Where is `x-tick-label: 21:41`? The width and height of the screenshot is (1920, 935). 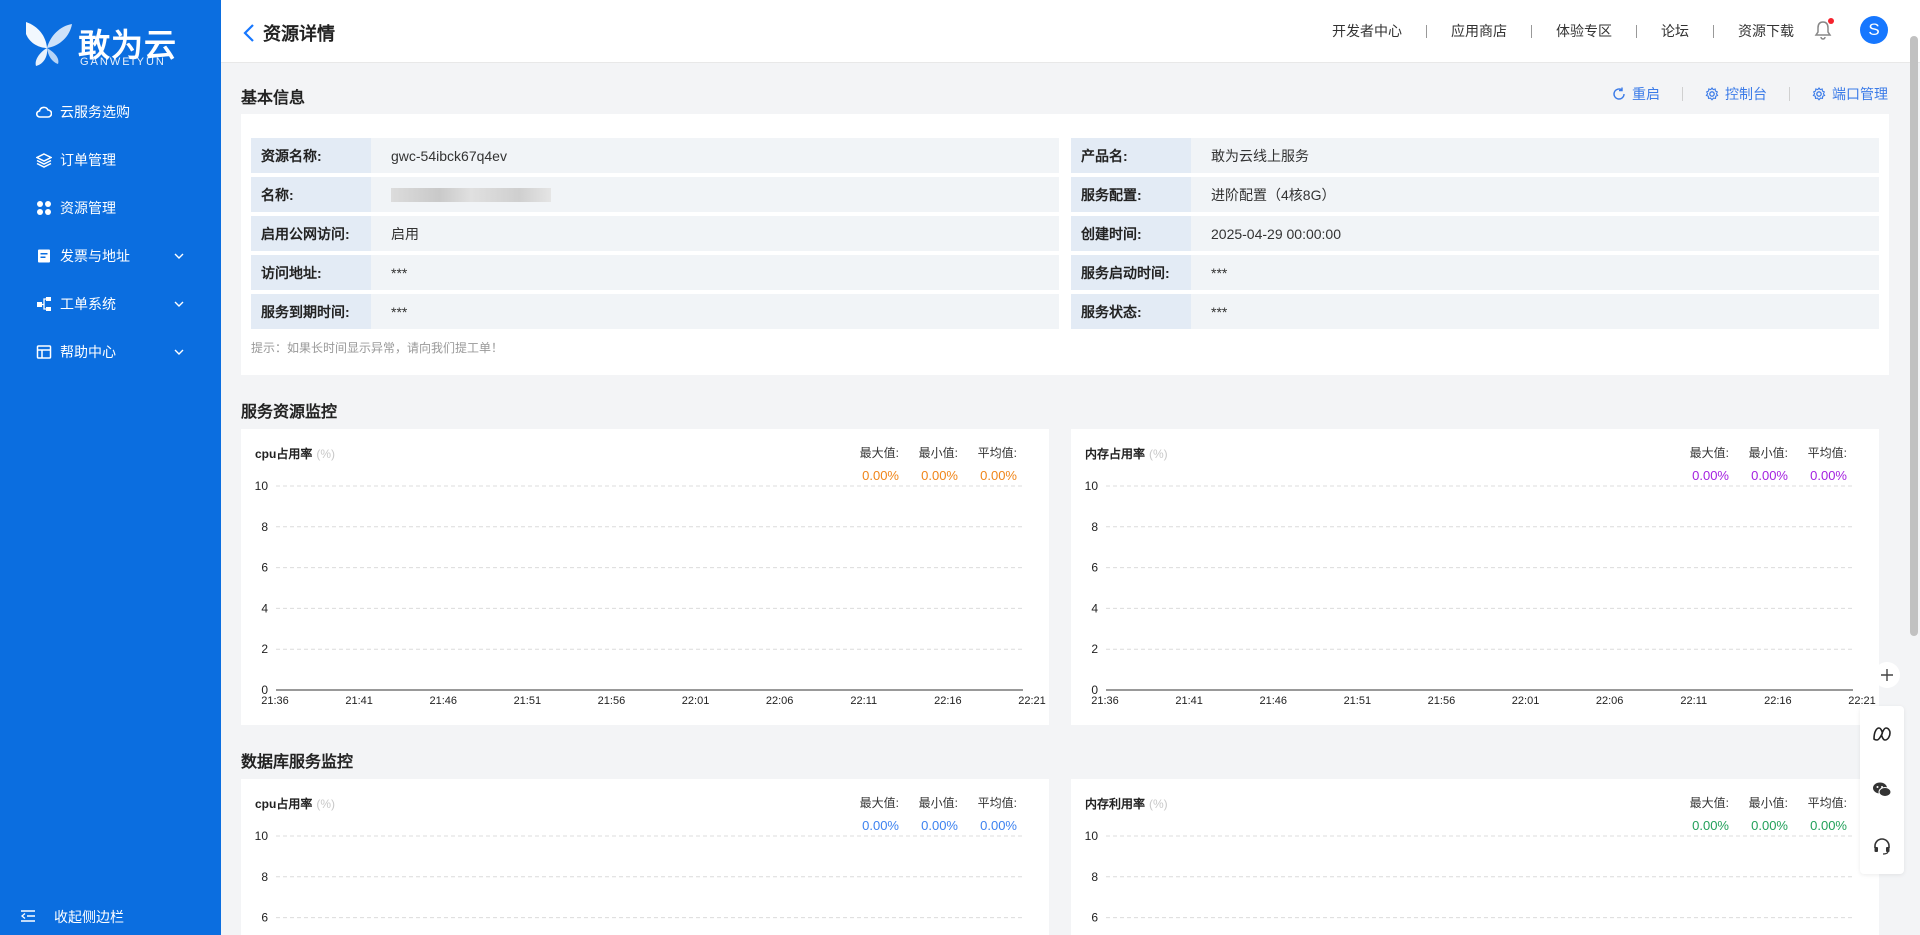 x-tick-label: 21:41 is located at coordinates (1189, 701).